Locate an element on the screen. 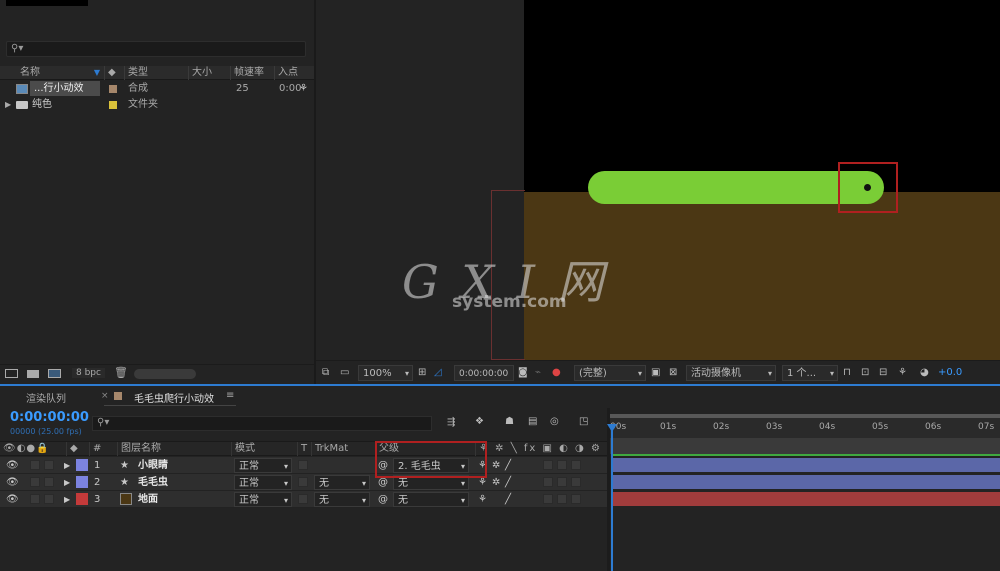 This screenshot has height=571, width=1000. column-type: 类型 is located at coordinates (156, 73).